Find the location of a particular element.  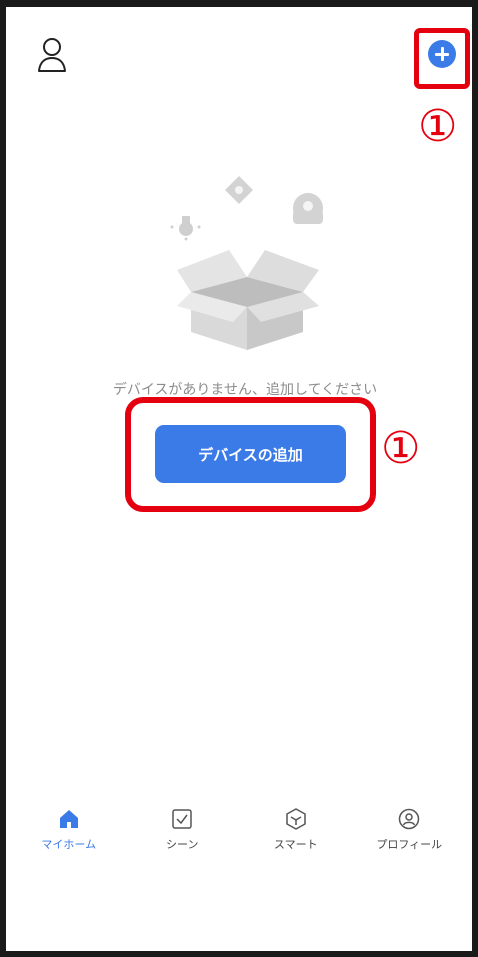

tab-label-smart: スマート is located at coordinates (295, 844).